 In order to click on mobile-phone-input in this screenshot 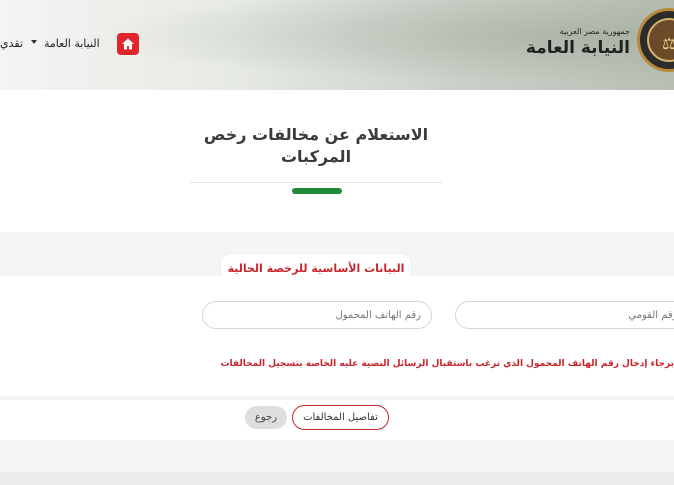, I will do `click(317, 315)`.